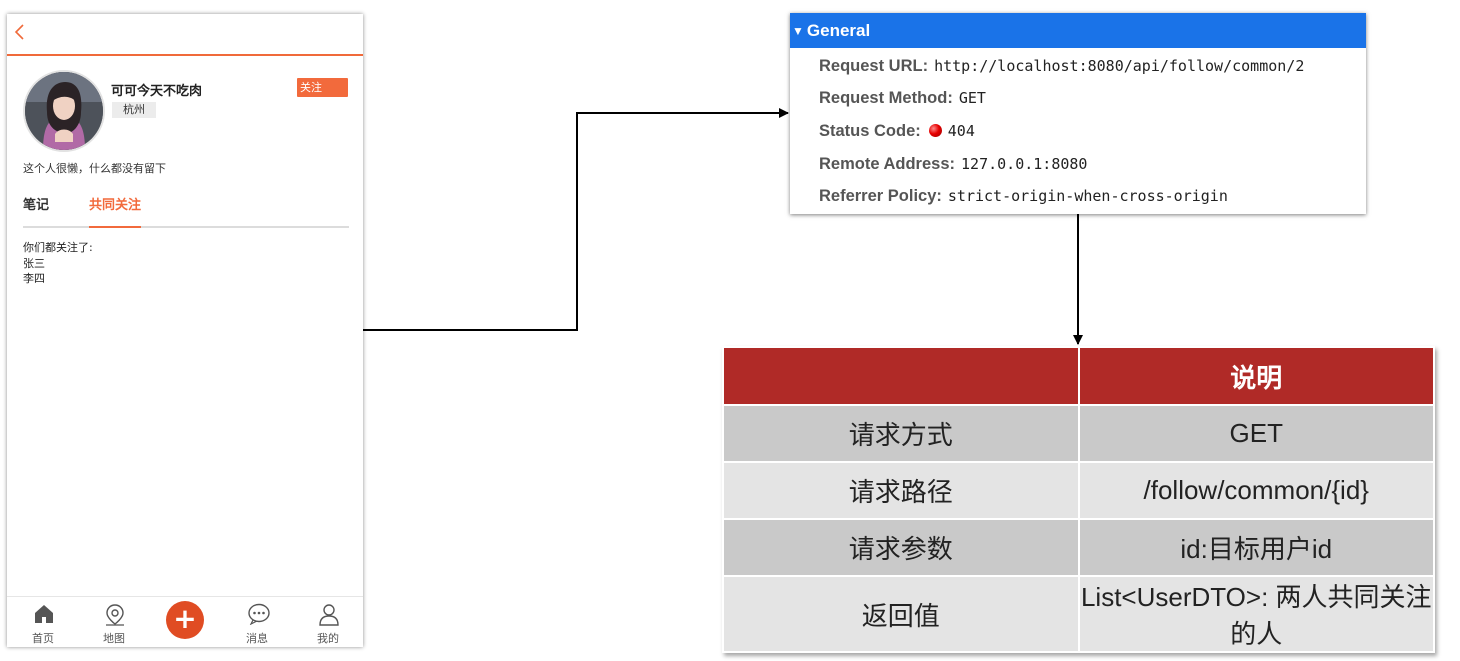  Describe the element at coordinates (1256, 547) in the screenshot. I see `table-value-cell: id:目标用户id` at that location.